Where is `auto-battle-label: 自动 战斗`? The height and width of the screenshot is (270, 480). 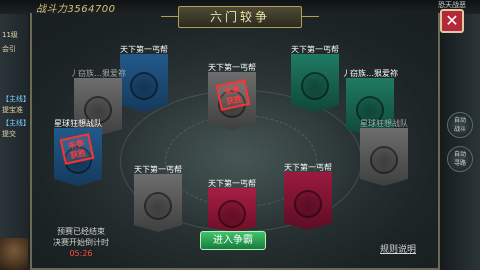
auto-battle-label: 自动 战斗 is located at coordinates (459, 125).